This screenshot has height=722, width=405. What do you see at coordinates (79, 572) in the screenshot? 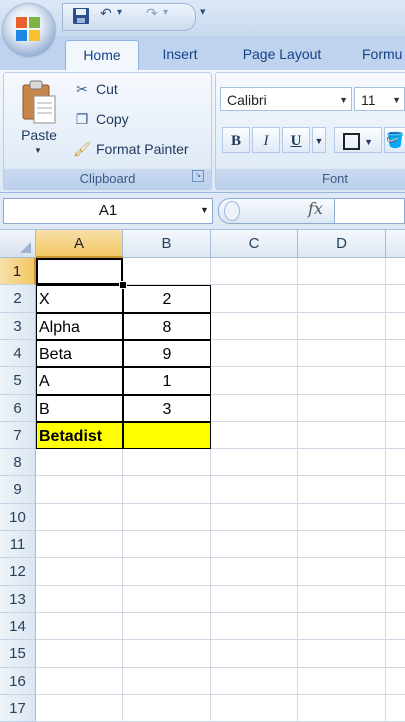
I see `cell-a12` at bounding box center [79, 572].